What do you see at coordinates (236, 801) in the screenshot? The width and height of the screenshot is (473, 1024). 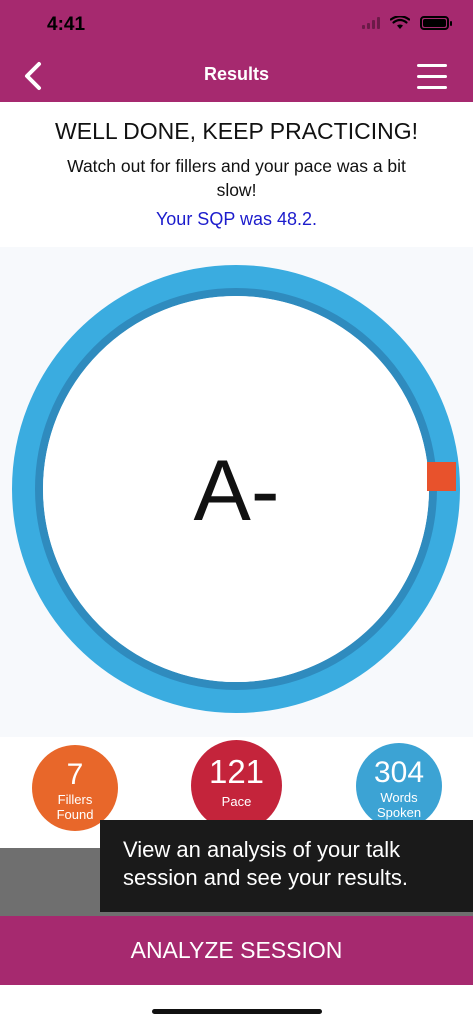 I see `pace-label: Pace` at bounding box center [236, 801].